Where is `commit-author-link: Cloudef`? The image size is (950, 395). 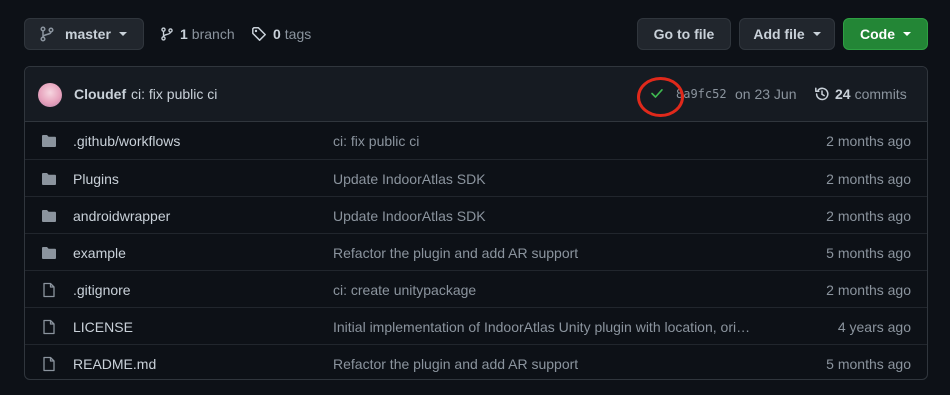
commit-author-link: Cloudef is located at coordinates (100, 94).